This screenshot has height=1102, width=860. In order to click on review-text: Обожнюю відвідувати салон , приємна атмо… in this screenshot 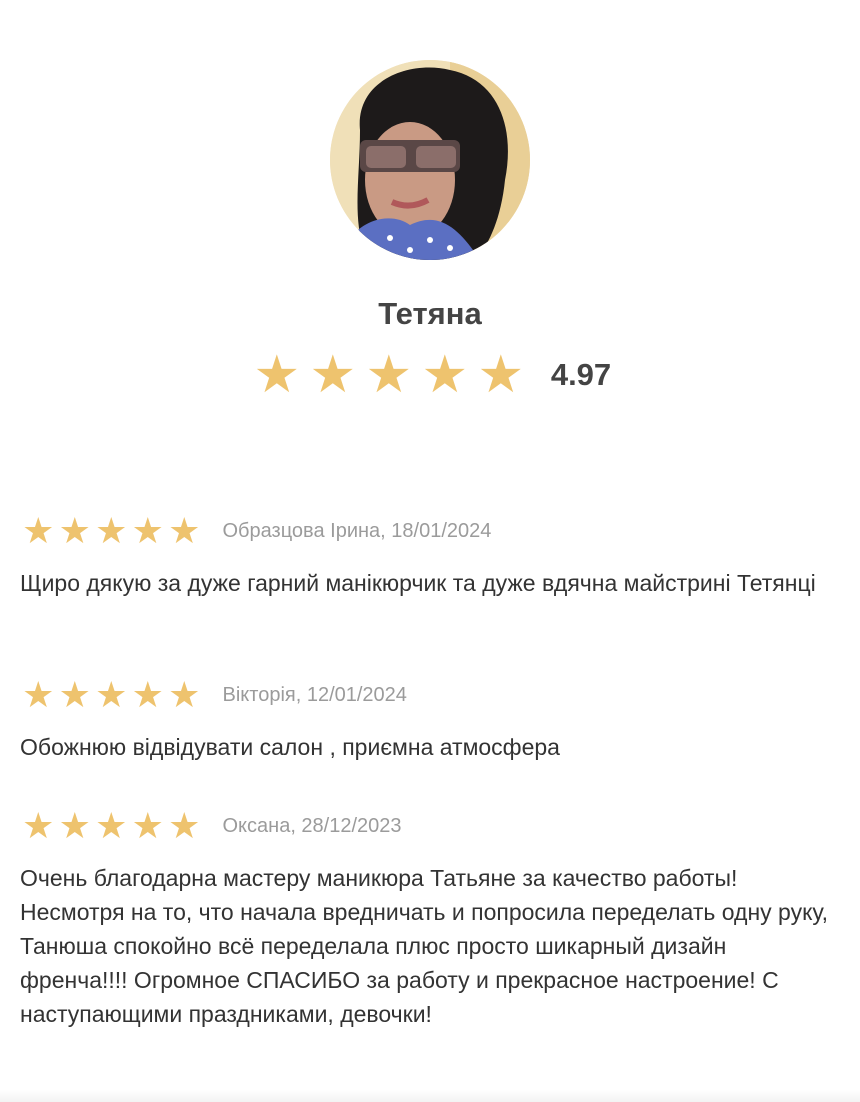, I will do `click(290, 747)`.